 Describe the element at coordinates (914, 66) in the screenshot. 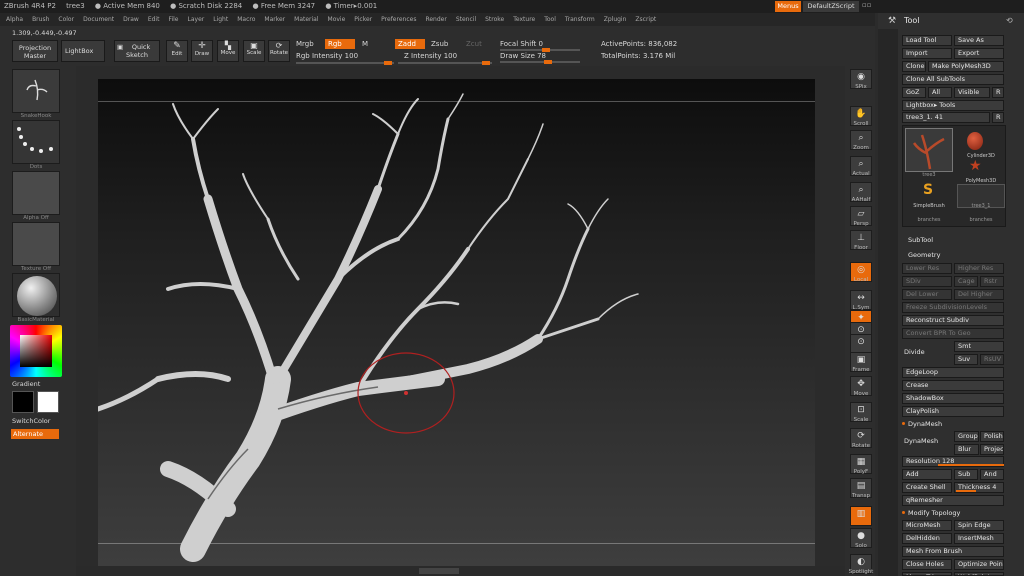

I see `clone-button: Clone` at that location.